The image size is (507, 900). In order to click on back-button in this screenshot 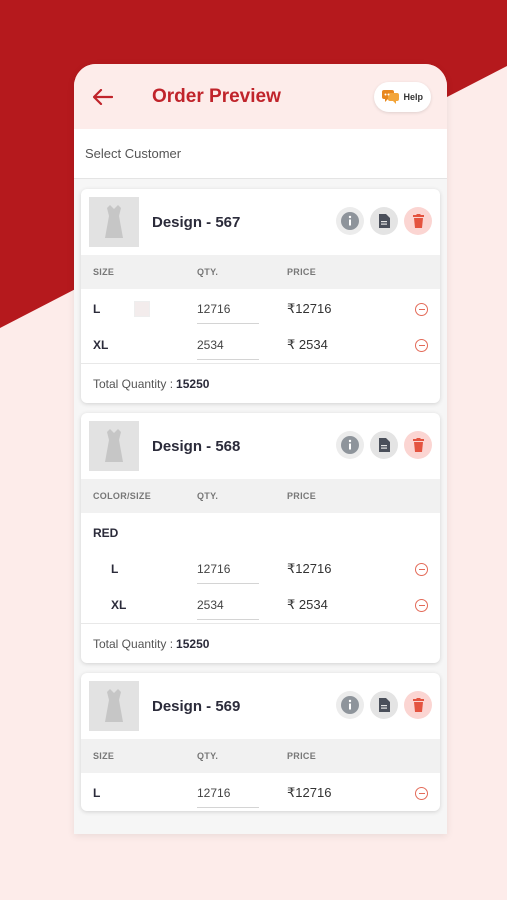, I will do `click(103, 97)`.